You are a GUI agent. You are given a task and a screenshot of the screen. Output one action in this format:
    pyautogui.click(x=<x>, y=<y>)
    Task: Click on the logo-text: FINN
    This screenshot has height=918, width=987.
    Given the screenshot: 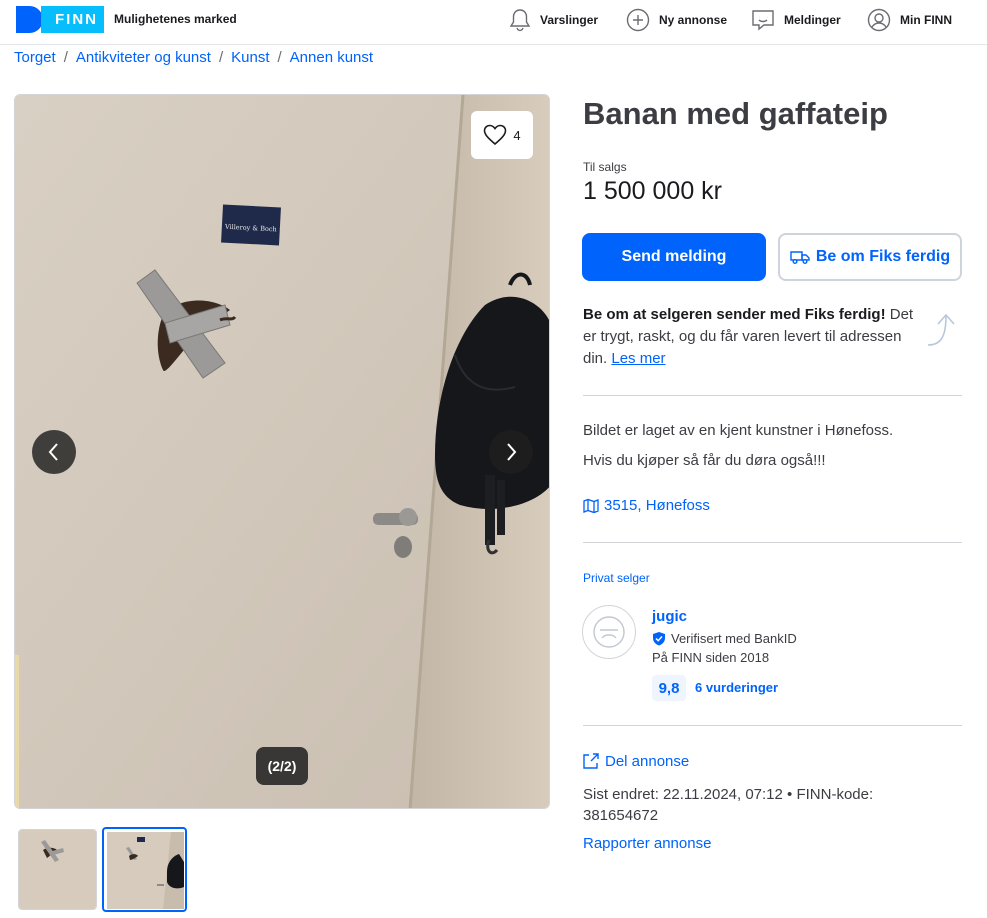 What is the action you would take?
    pyautogui.click(x=72, y=19)
    